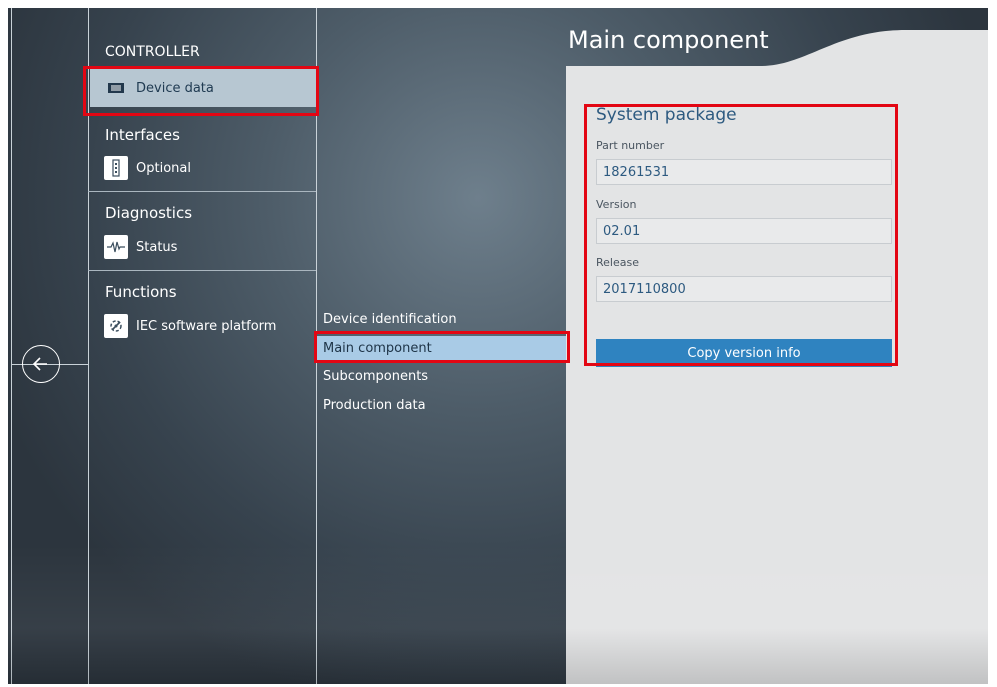 The width and height of the screenshot is (997, 687). I want to click on submenu-item-label: Main component, so click(377, 348).